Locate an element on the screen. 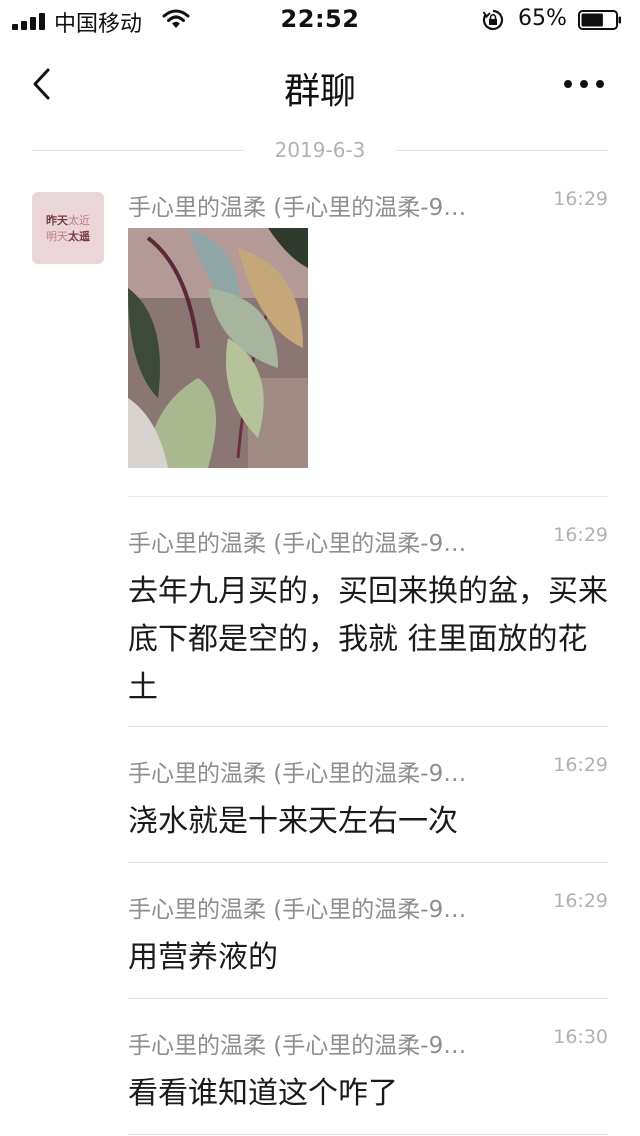 This screenshot has height=1136, width=640. avatar-text-1a: 昨天 is located at coordinates (57, 220).